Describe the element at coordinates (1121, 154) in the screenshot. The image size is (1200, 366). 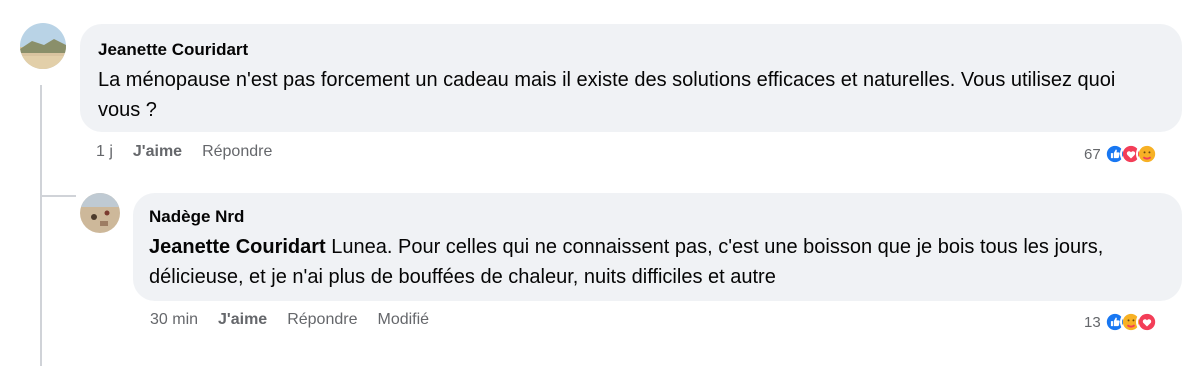
I see `reaction-summary: 67` at that location.